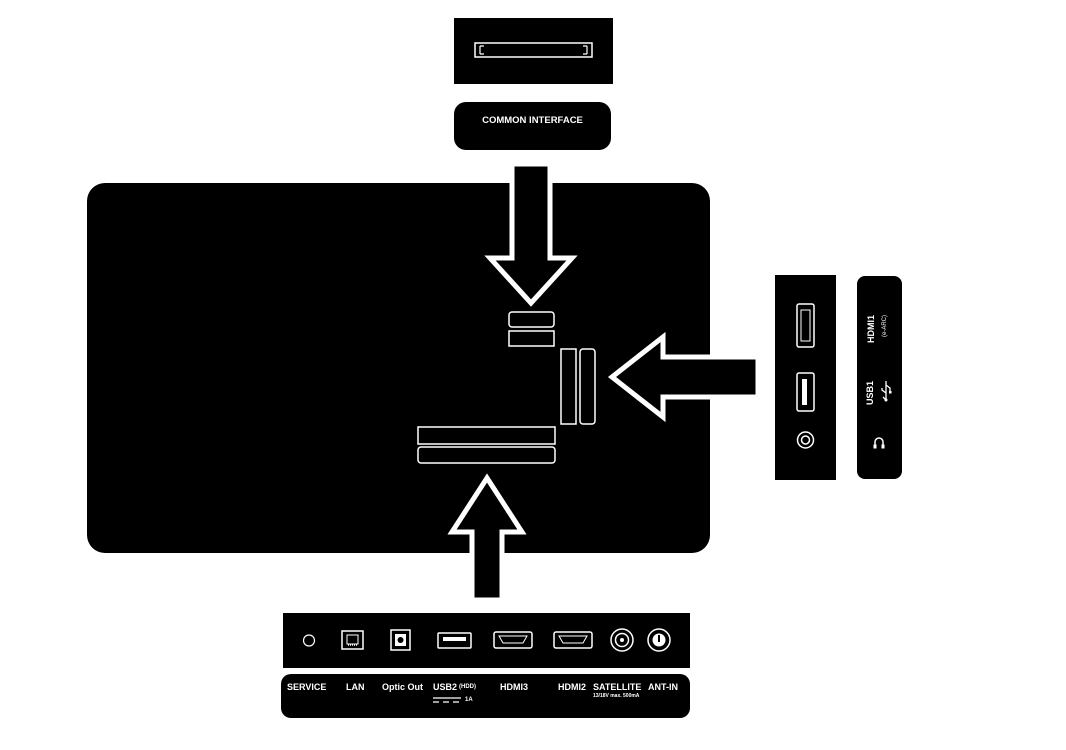 The width and height of the screenshot is (1066, 750). What do you see at coordinates (684, 377) in the screenshot?
I see `left-arrow-icon` at bounding box center [684, 377].